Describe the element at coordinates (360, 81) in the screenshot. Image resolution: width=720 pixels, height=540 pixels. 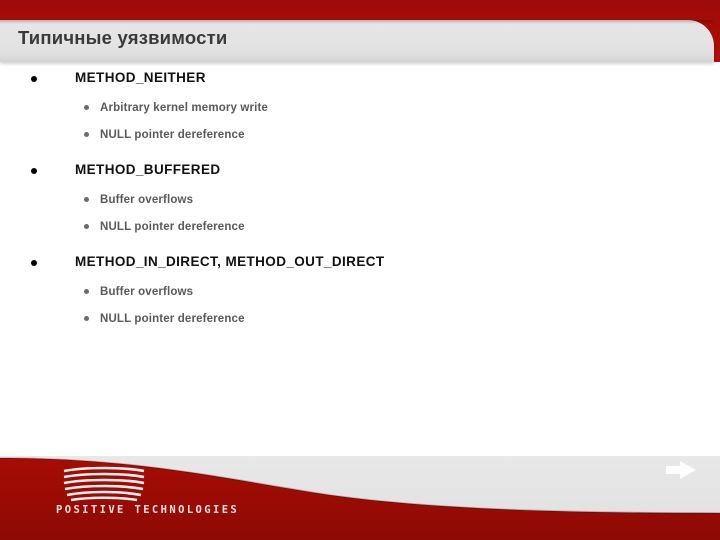
I see `bullet-level1: METHOD_NEITHER` at that location.